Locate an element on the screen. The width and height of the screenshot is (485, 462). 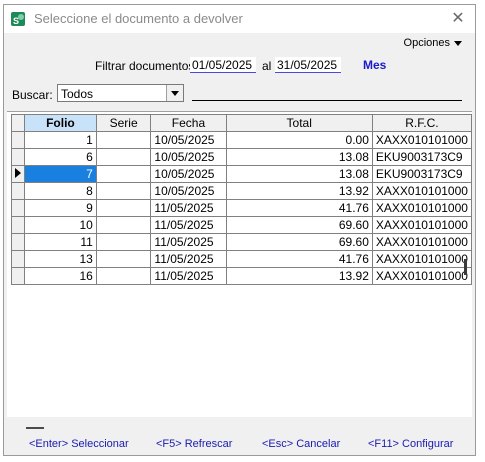
cell-folio: 6 is located at coordinates (60, 157).